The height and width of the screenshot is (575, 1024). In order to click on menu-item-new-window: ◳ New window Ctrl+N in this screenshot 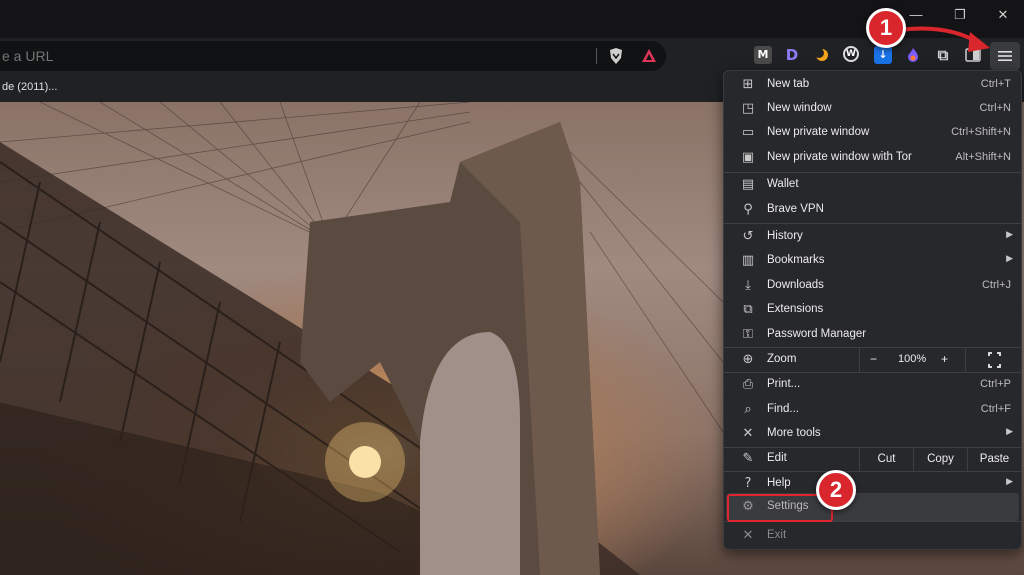, I will do `click(872, 109)`.